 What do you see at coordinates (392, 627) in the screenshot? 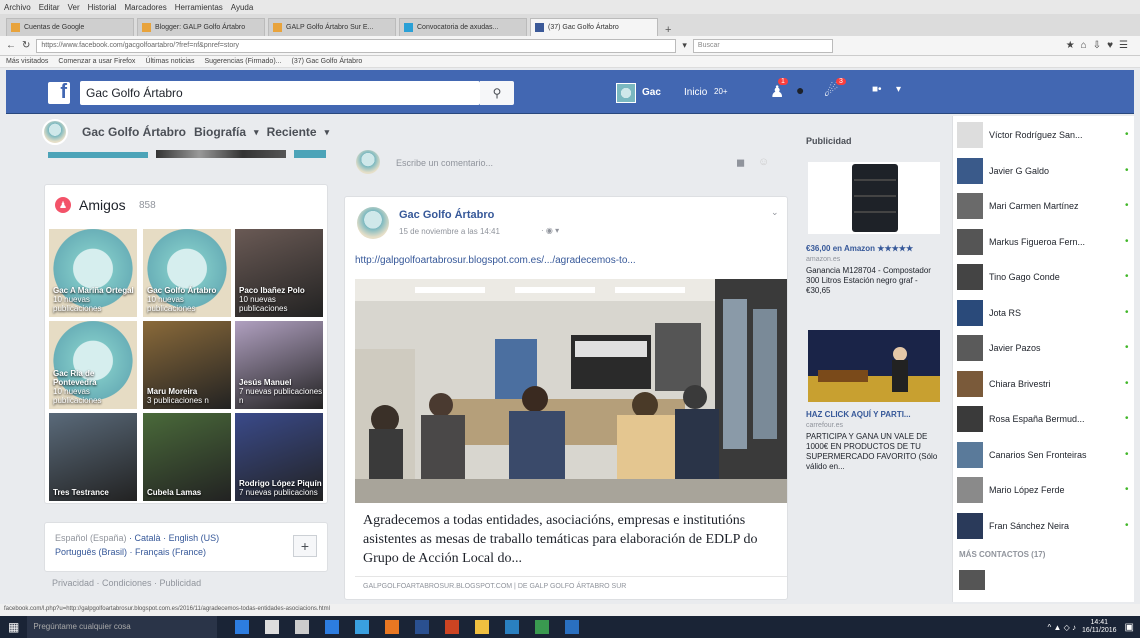
I see `firefox-icon` at bounding box center [392, 627].